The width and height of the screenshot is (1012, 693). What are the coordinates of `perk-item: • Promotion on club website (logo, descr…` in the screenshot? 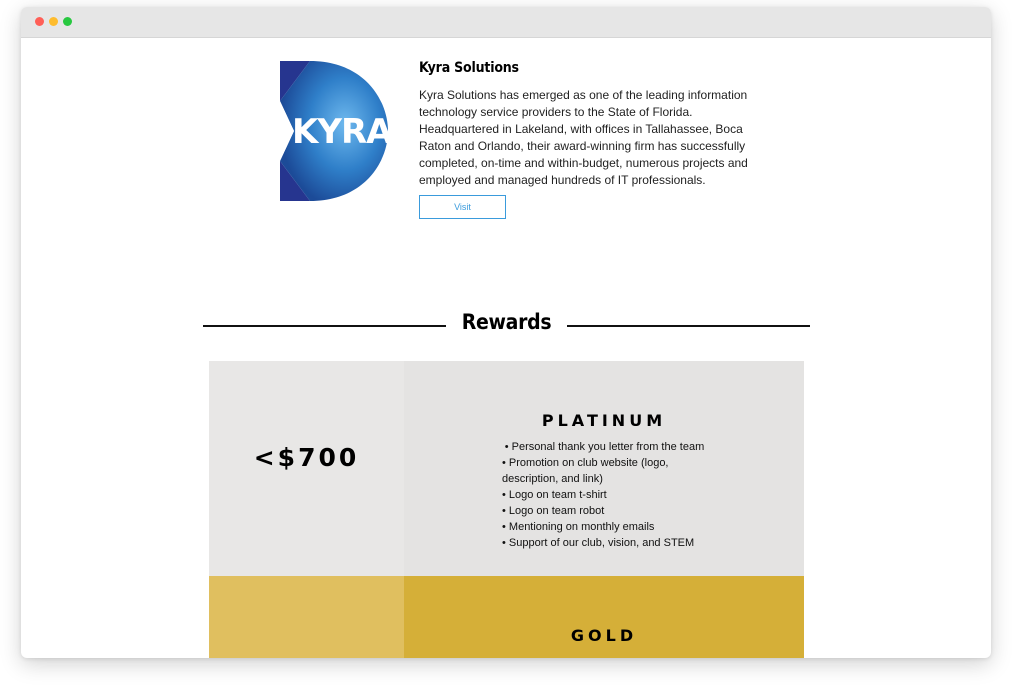 It's located at (585, 471).